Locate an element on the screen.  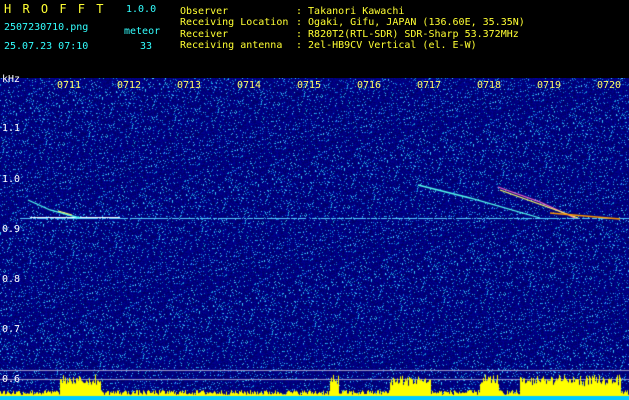
x-tick-0717: 0717 is located at coordinates (429, 85).